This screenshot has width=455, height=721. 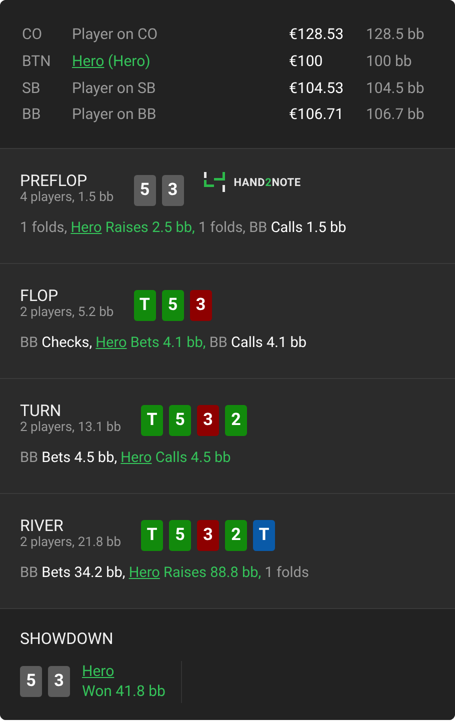 What do you see at coordinates (164, 343) in the screenshot?
I see `action-line: BB Checks, Hero Bets 4.1 bb, BB Calls 4.1 bb` at bounding box center [164, 343].